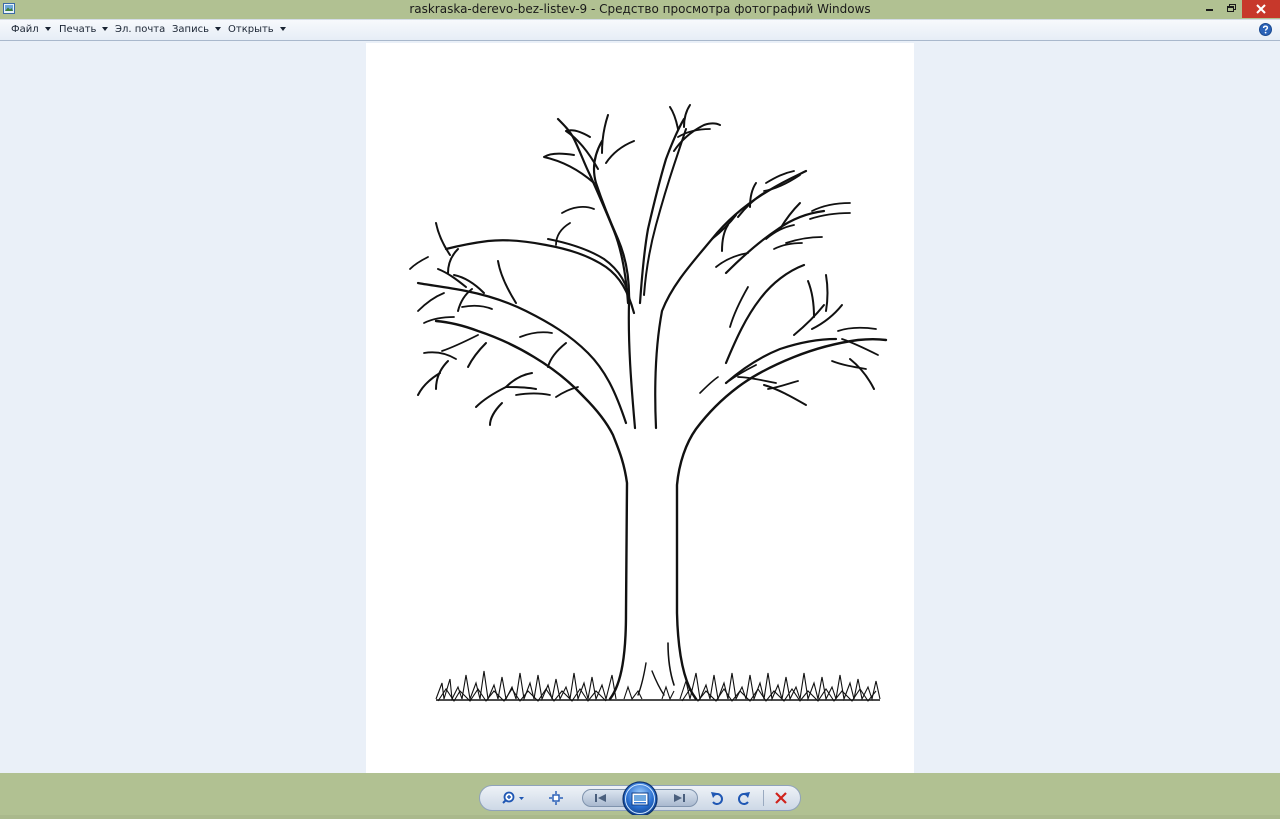  I want to click on close-icon, so click(1261, 9).